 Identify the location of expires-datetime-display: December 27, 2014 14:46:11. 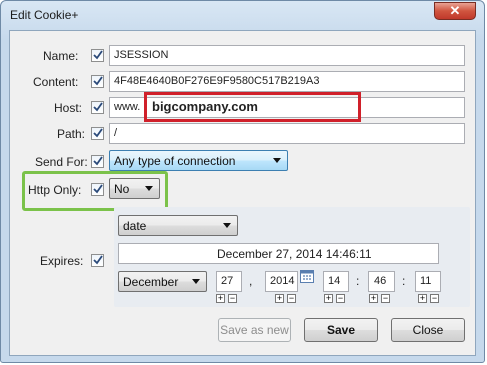
(278, 253).